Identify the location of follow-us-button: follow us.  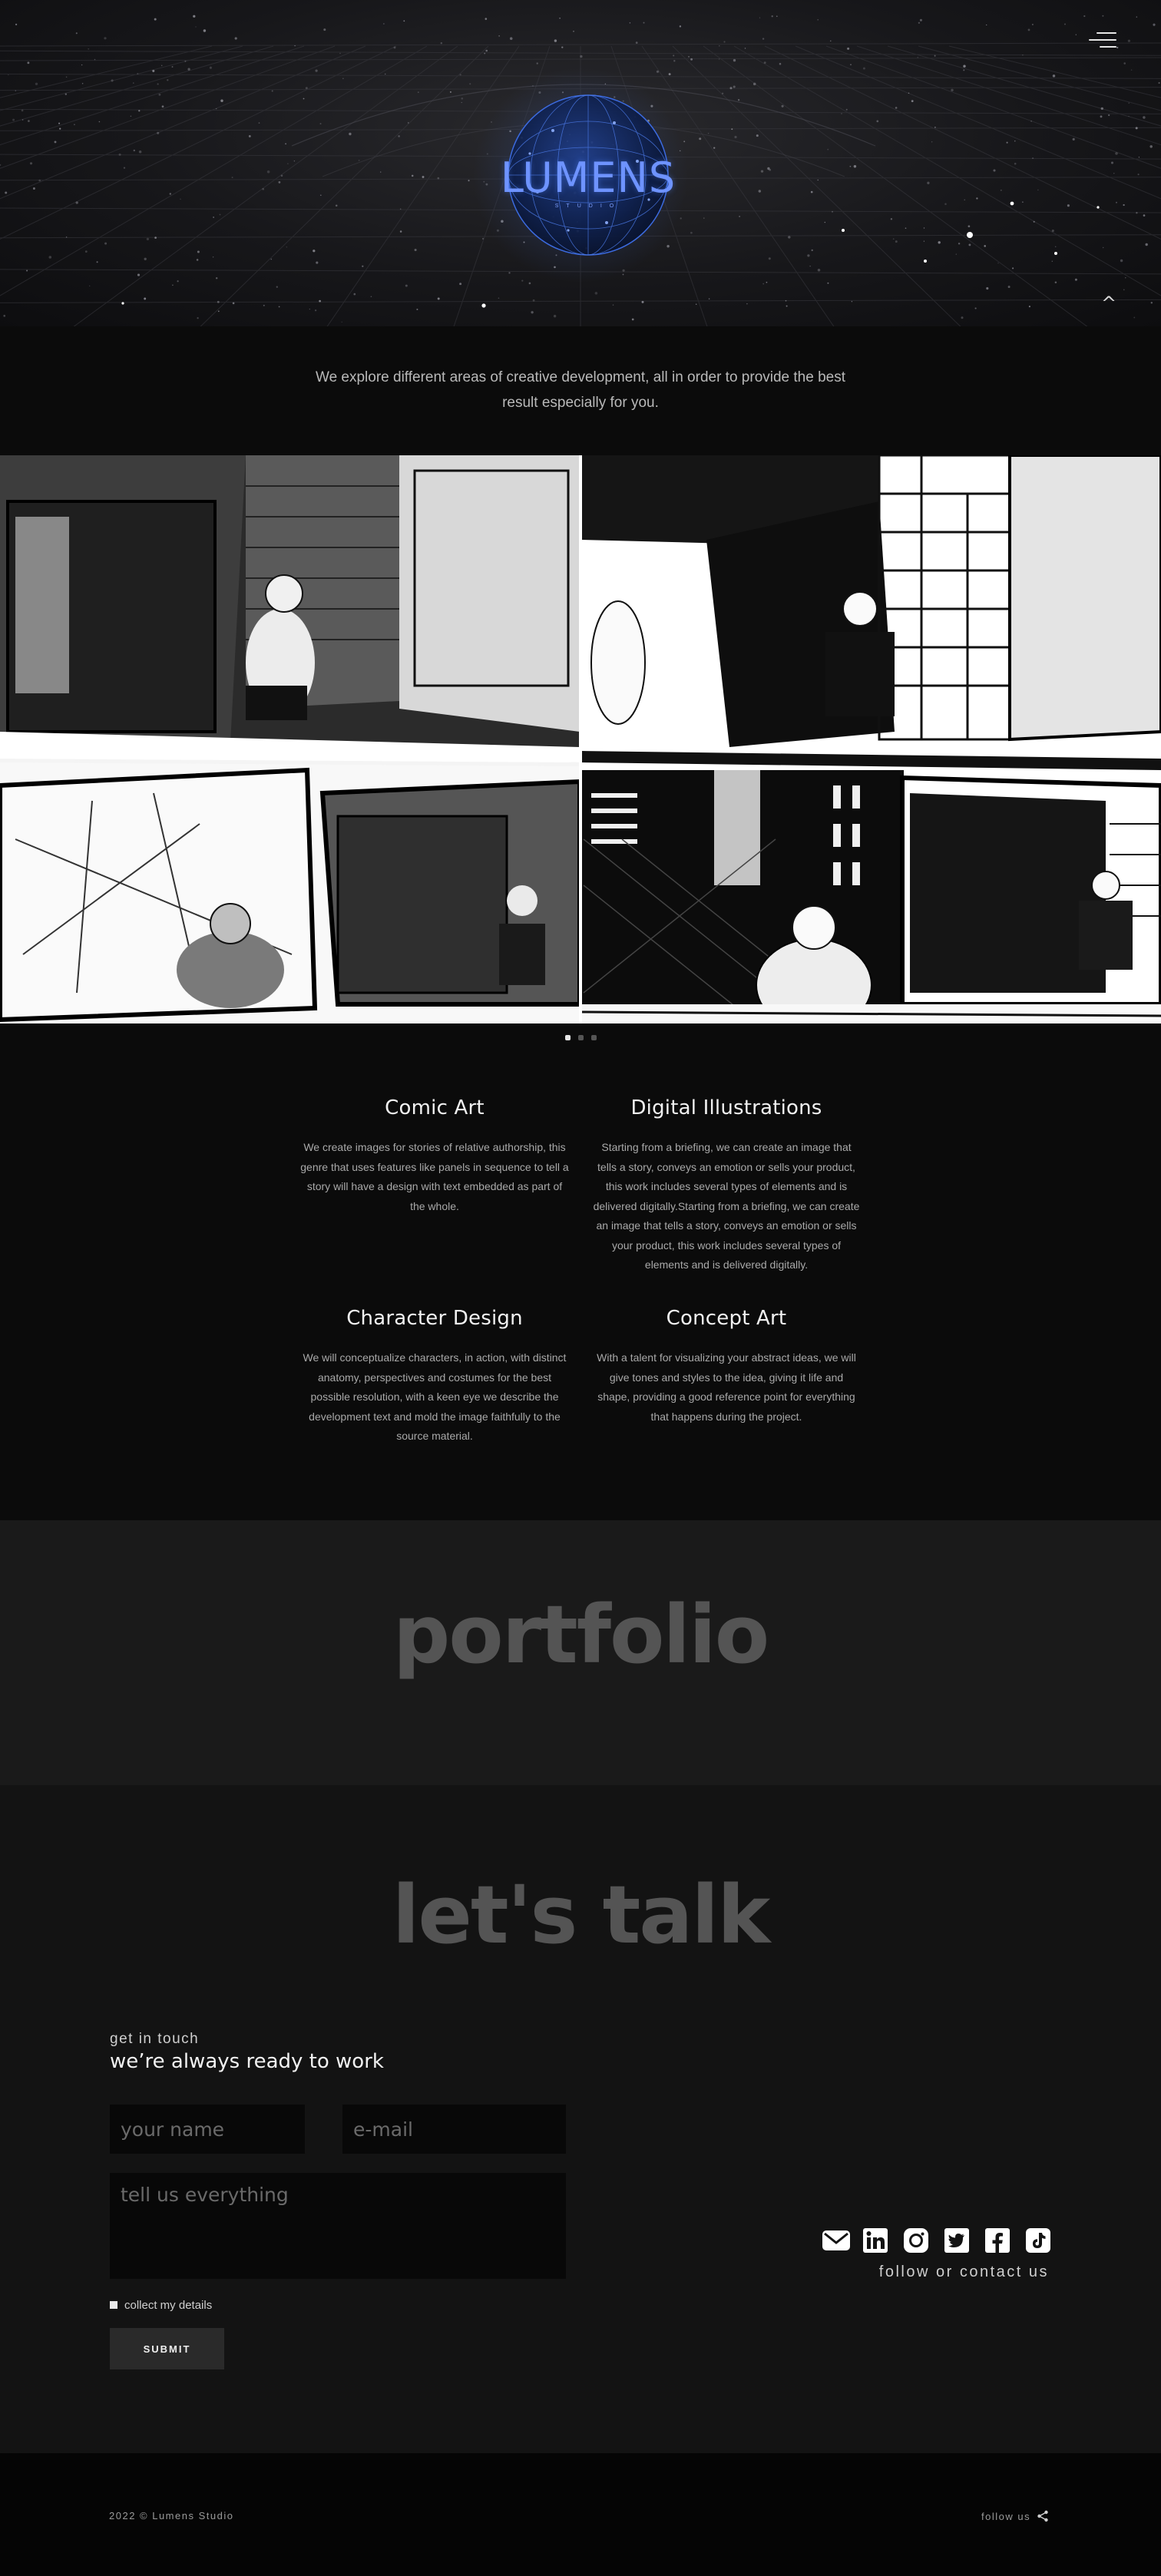
(1015, 2516).